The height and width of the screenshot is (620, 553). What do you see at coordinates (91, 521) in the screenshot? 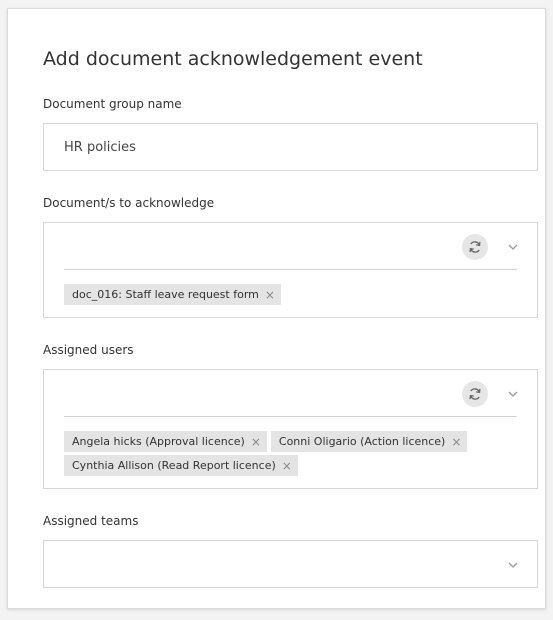
I see `assigned-teams-label: Assigned teams` at bounding box center [91, 521].